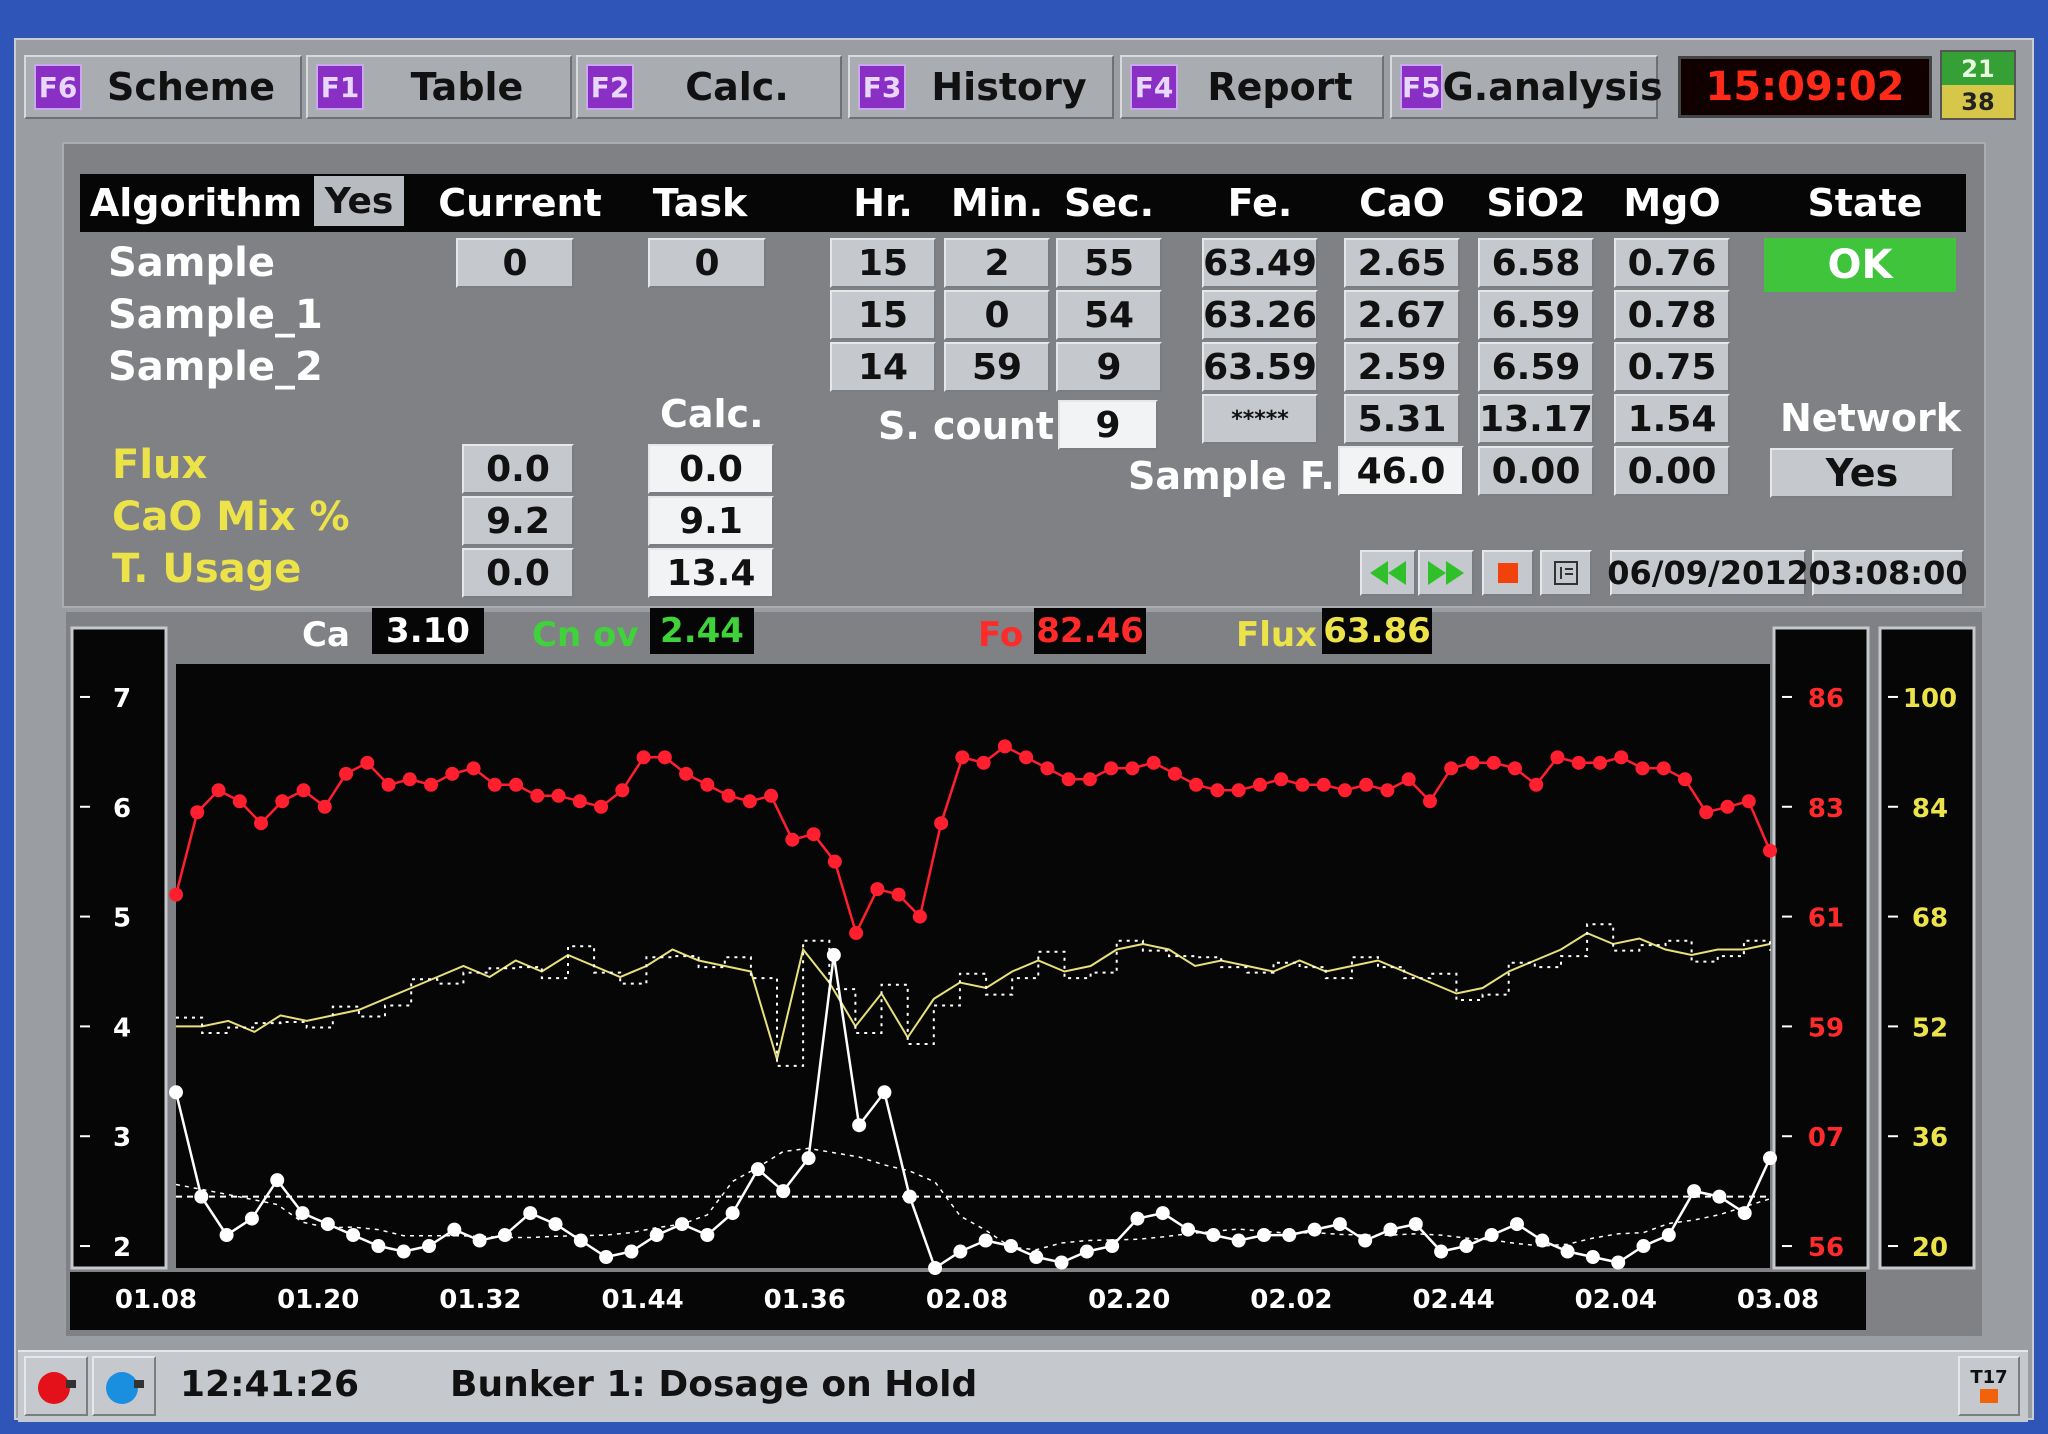 This screenshot has height=1434, width=2048. What do you see at coordinates (1616, 1300) in the screenshot?
I see `x-tick-label: 02.04` at bounding box center [1616, 1300].